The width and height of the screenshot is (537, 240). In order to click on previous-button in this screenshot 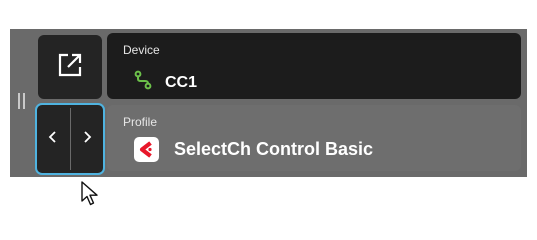, I will do `click(53, 139)`.